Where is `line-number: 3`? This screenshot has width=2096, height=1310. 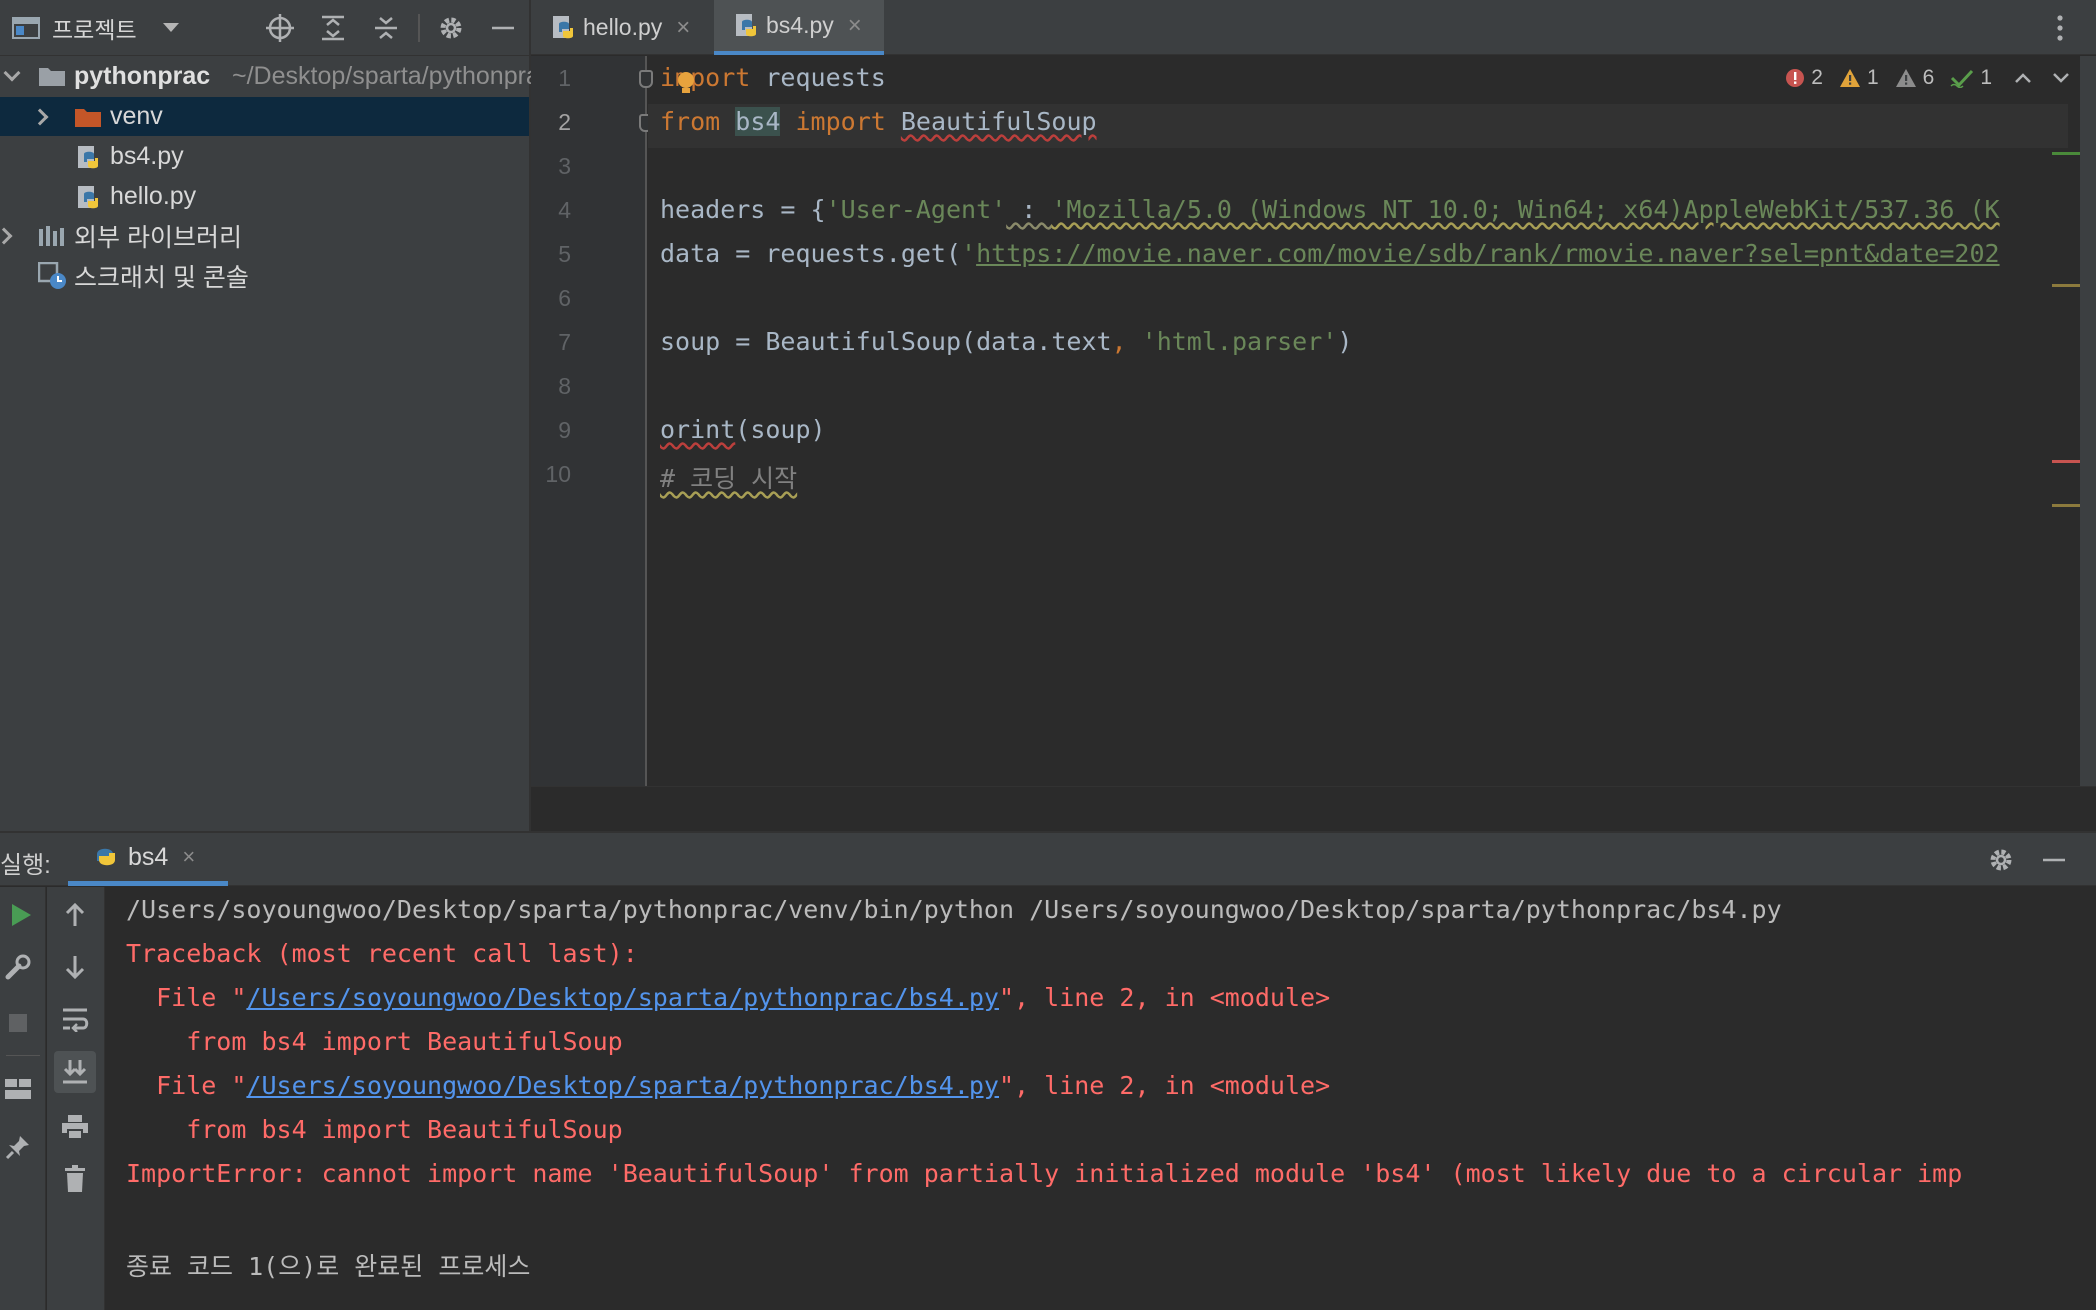 line-number: 3 is located at coordinates (564, 166).